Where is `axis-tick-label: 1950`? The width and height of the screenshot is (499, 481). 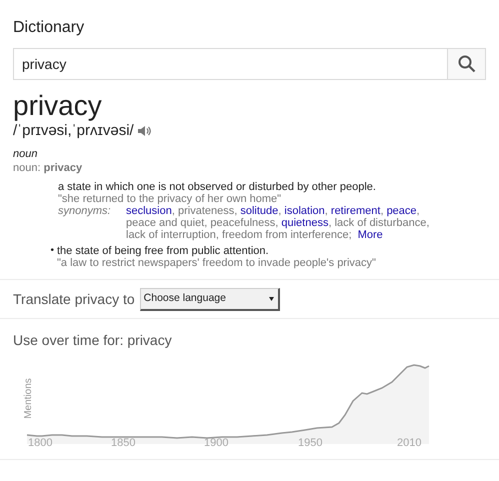
axis-tick-label: 1950 is located at coordinates (310, 443).